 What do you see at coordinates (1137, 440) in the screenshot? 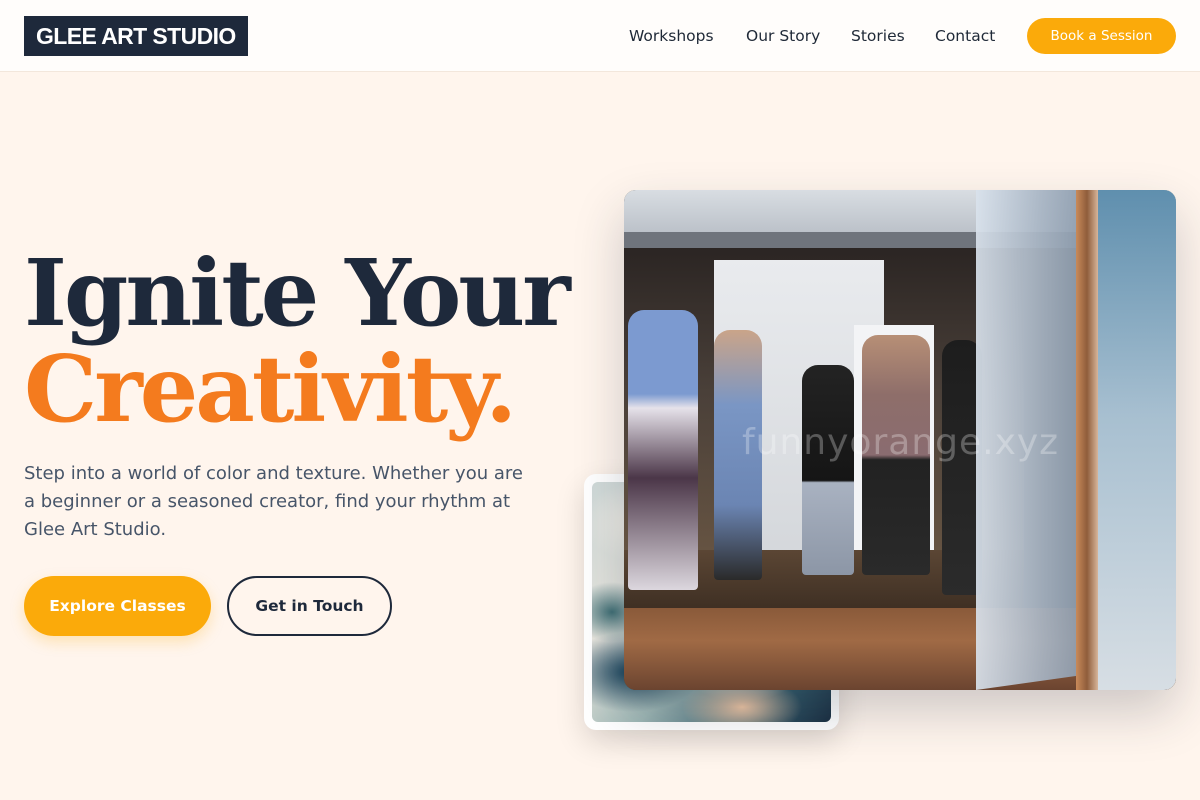
I see `photo-side-window` at bounding box center [1137, 440].